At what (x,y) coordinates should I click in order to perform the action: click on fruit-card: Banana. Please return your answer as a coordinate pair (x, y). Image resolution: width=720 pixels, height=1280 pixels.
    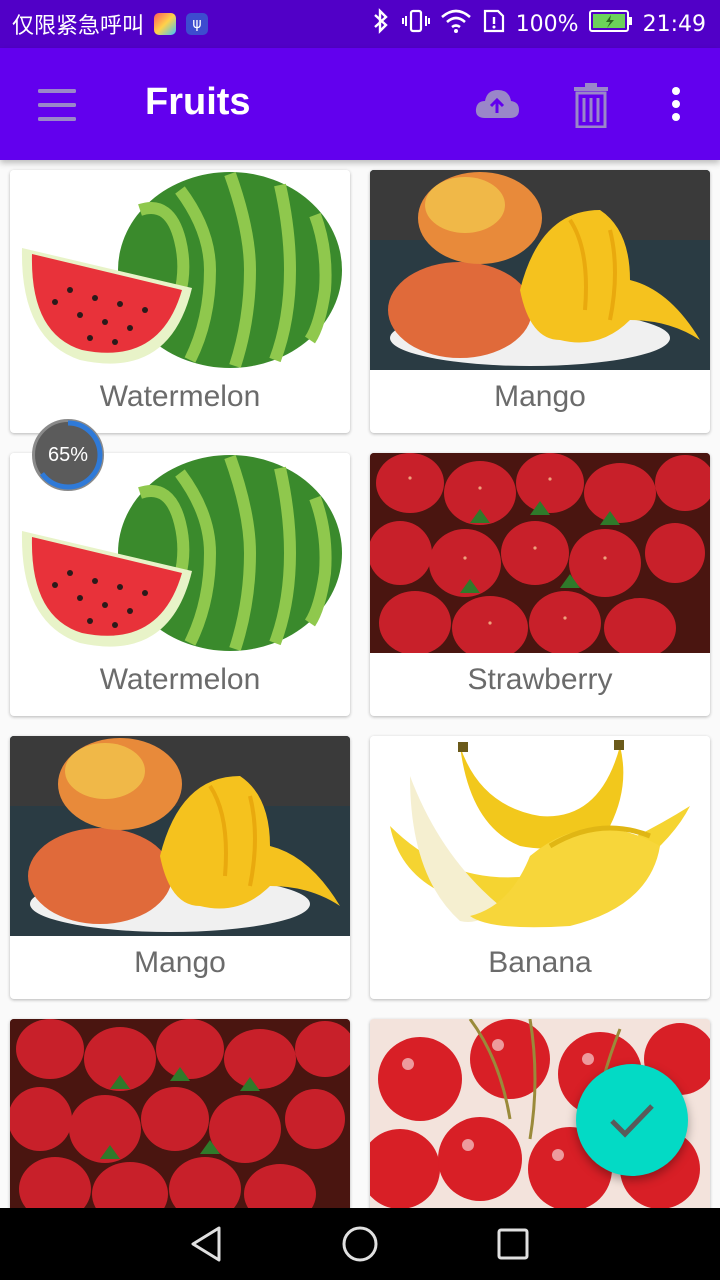
    Looking at the image, I should click on (540, 867).